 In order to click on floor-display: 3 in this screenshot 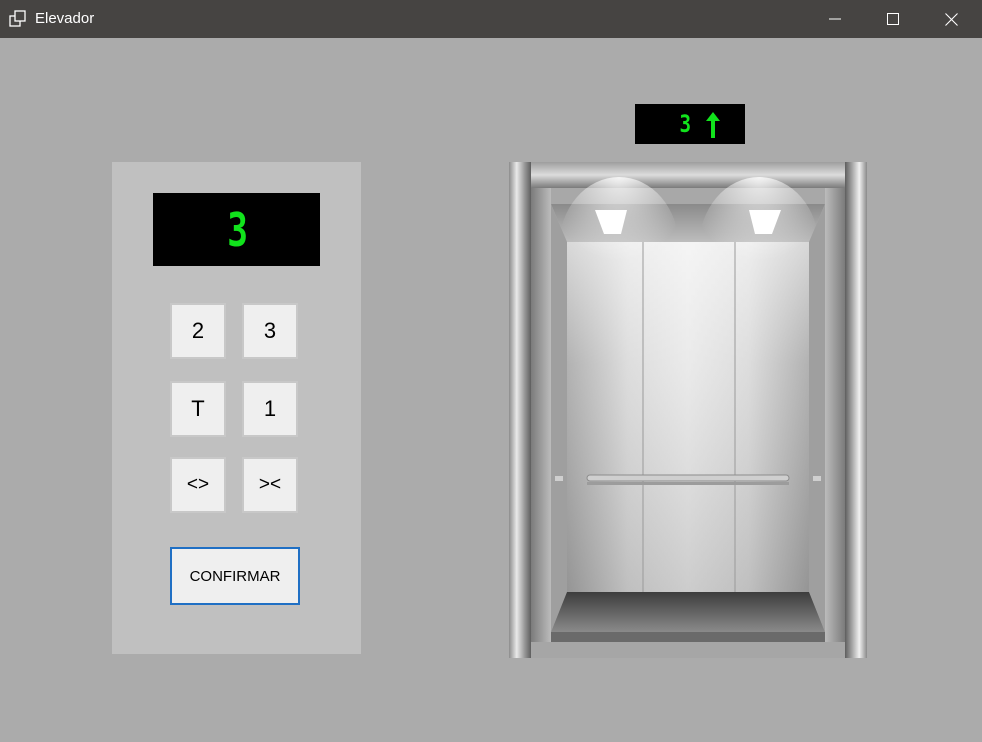, I will do `click(236, 229)`.